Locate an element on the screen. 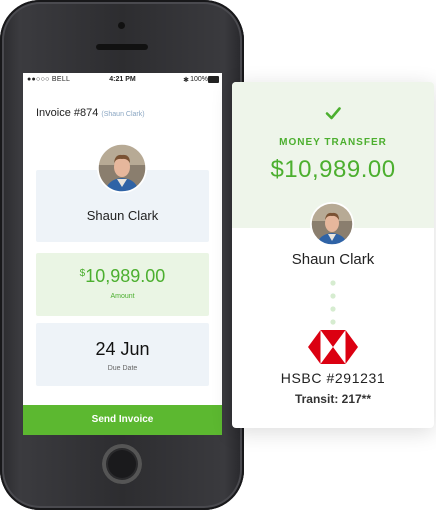 This screenshot has width=436, height=510. client-name: Shaun Clark is located at coordinates (122, 215).